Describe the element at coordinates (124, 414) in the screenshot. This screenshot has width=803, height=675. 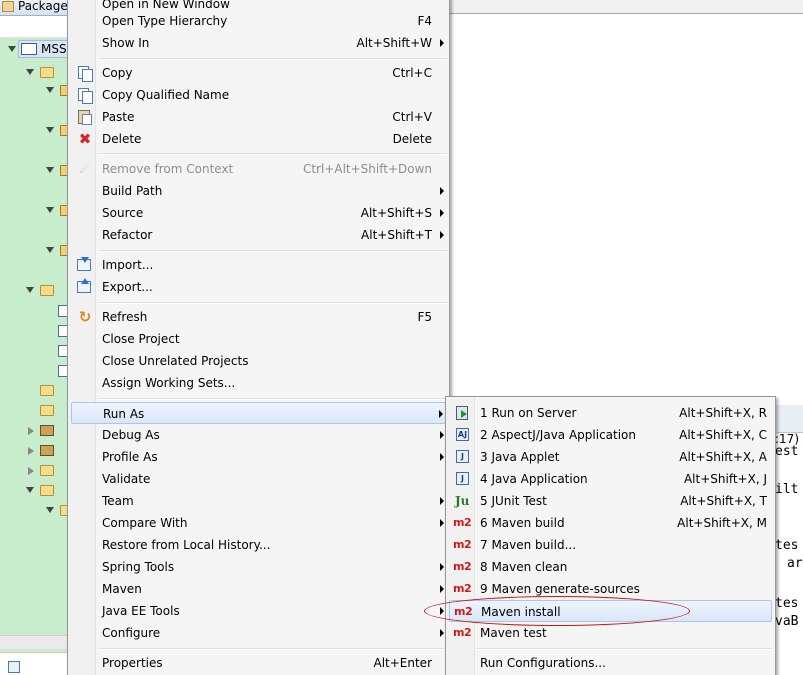
I see `menu-item-label: Run As` at that location.